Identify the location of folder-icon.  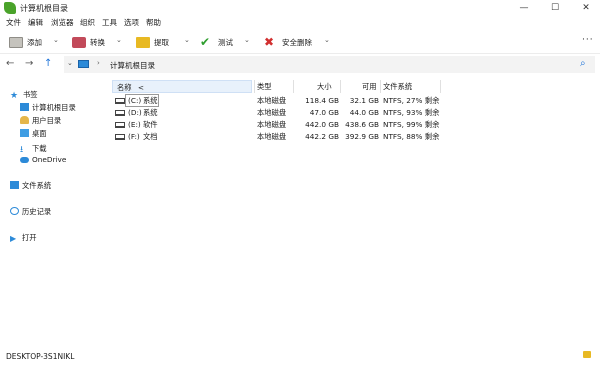
(14, 185).